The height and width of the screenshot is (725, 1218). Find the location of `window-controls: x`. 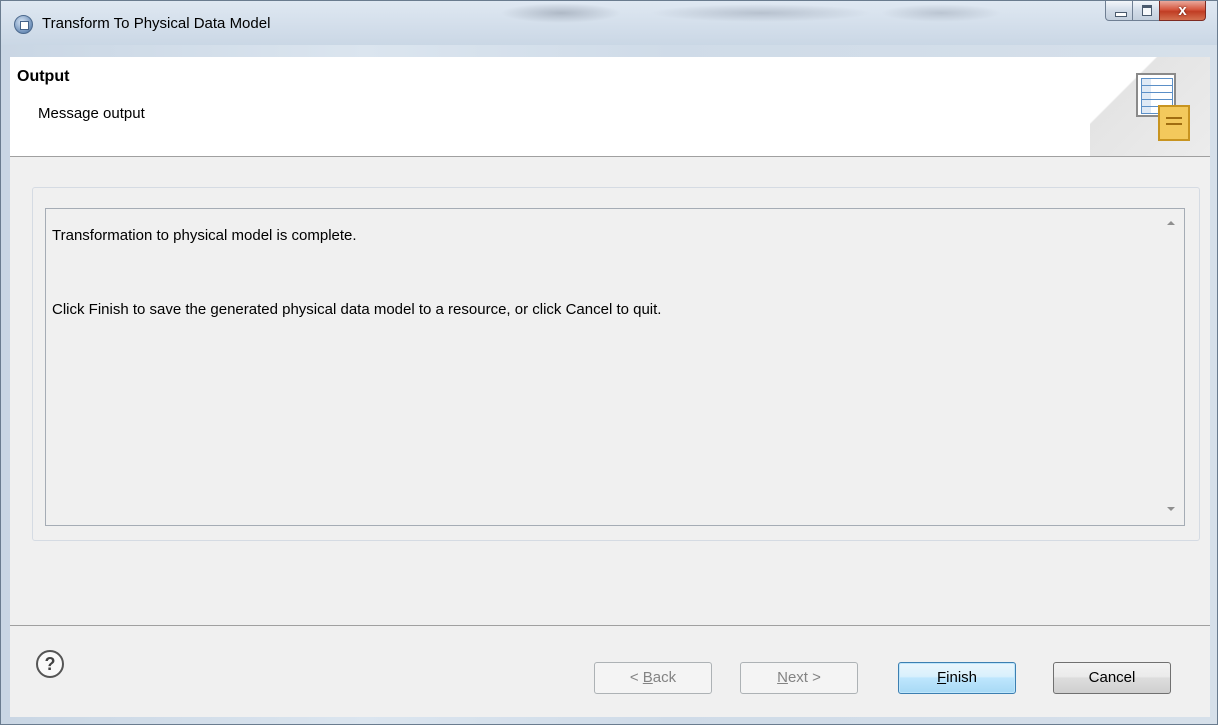

window-controls: x is located at coordinates (1155, 12).